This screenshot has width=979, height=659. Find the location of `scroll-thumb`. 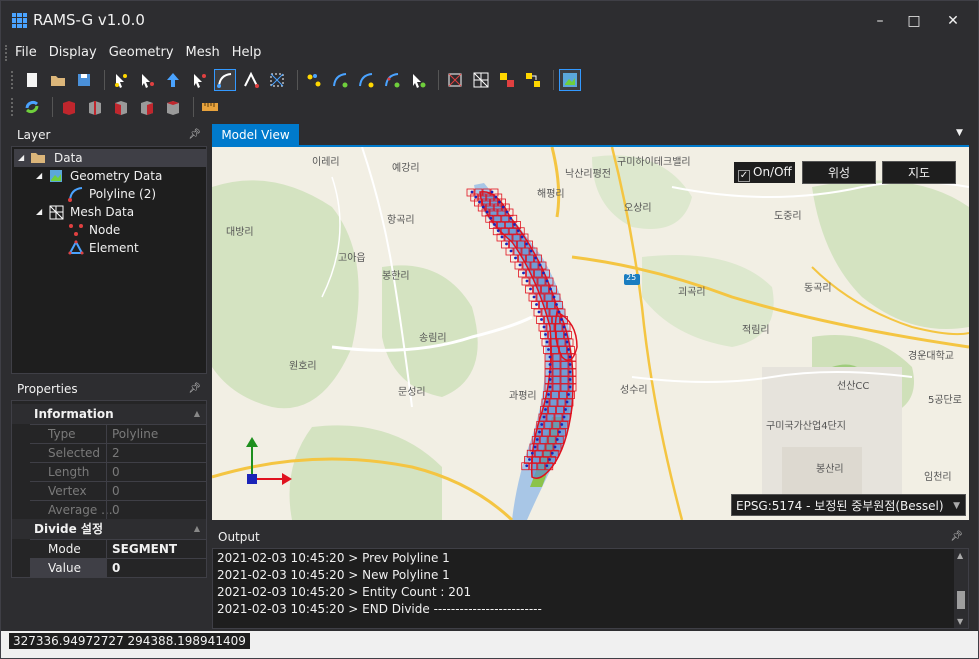

scroll-thumb is located at coordinates (961, 600).